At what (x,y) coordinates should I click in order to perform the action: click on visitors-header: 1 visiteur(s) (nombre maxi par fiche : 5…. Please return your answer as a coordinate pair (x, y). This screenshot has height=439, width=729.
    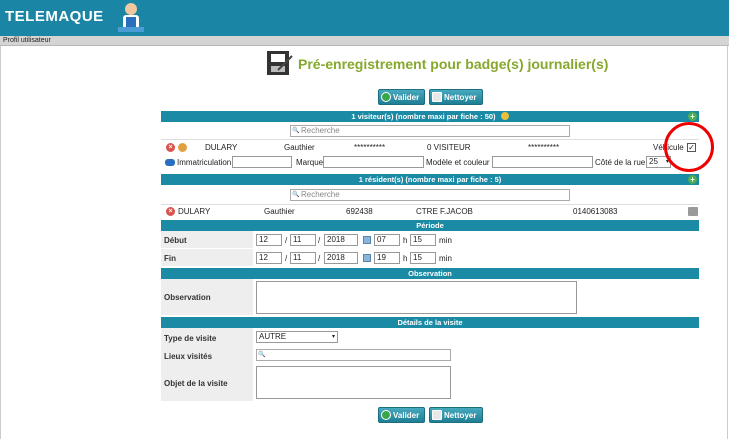
    Looking at the image, I should click on (430, 116).